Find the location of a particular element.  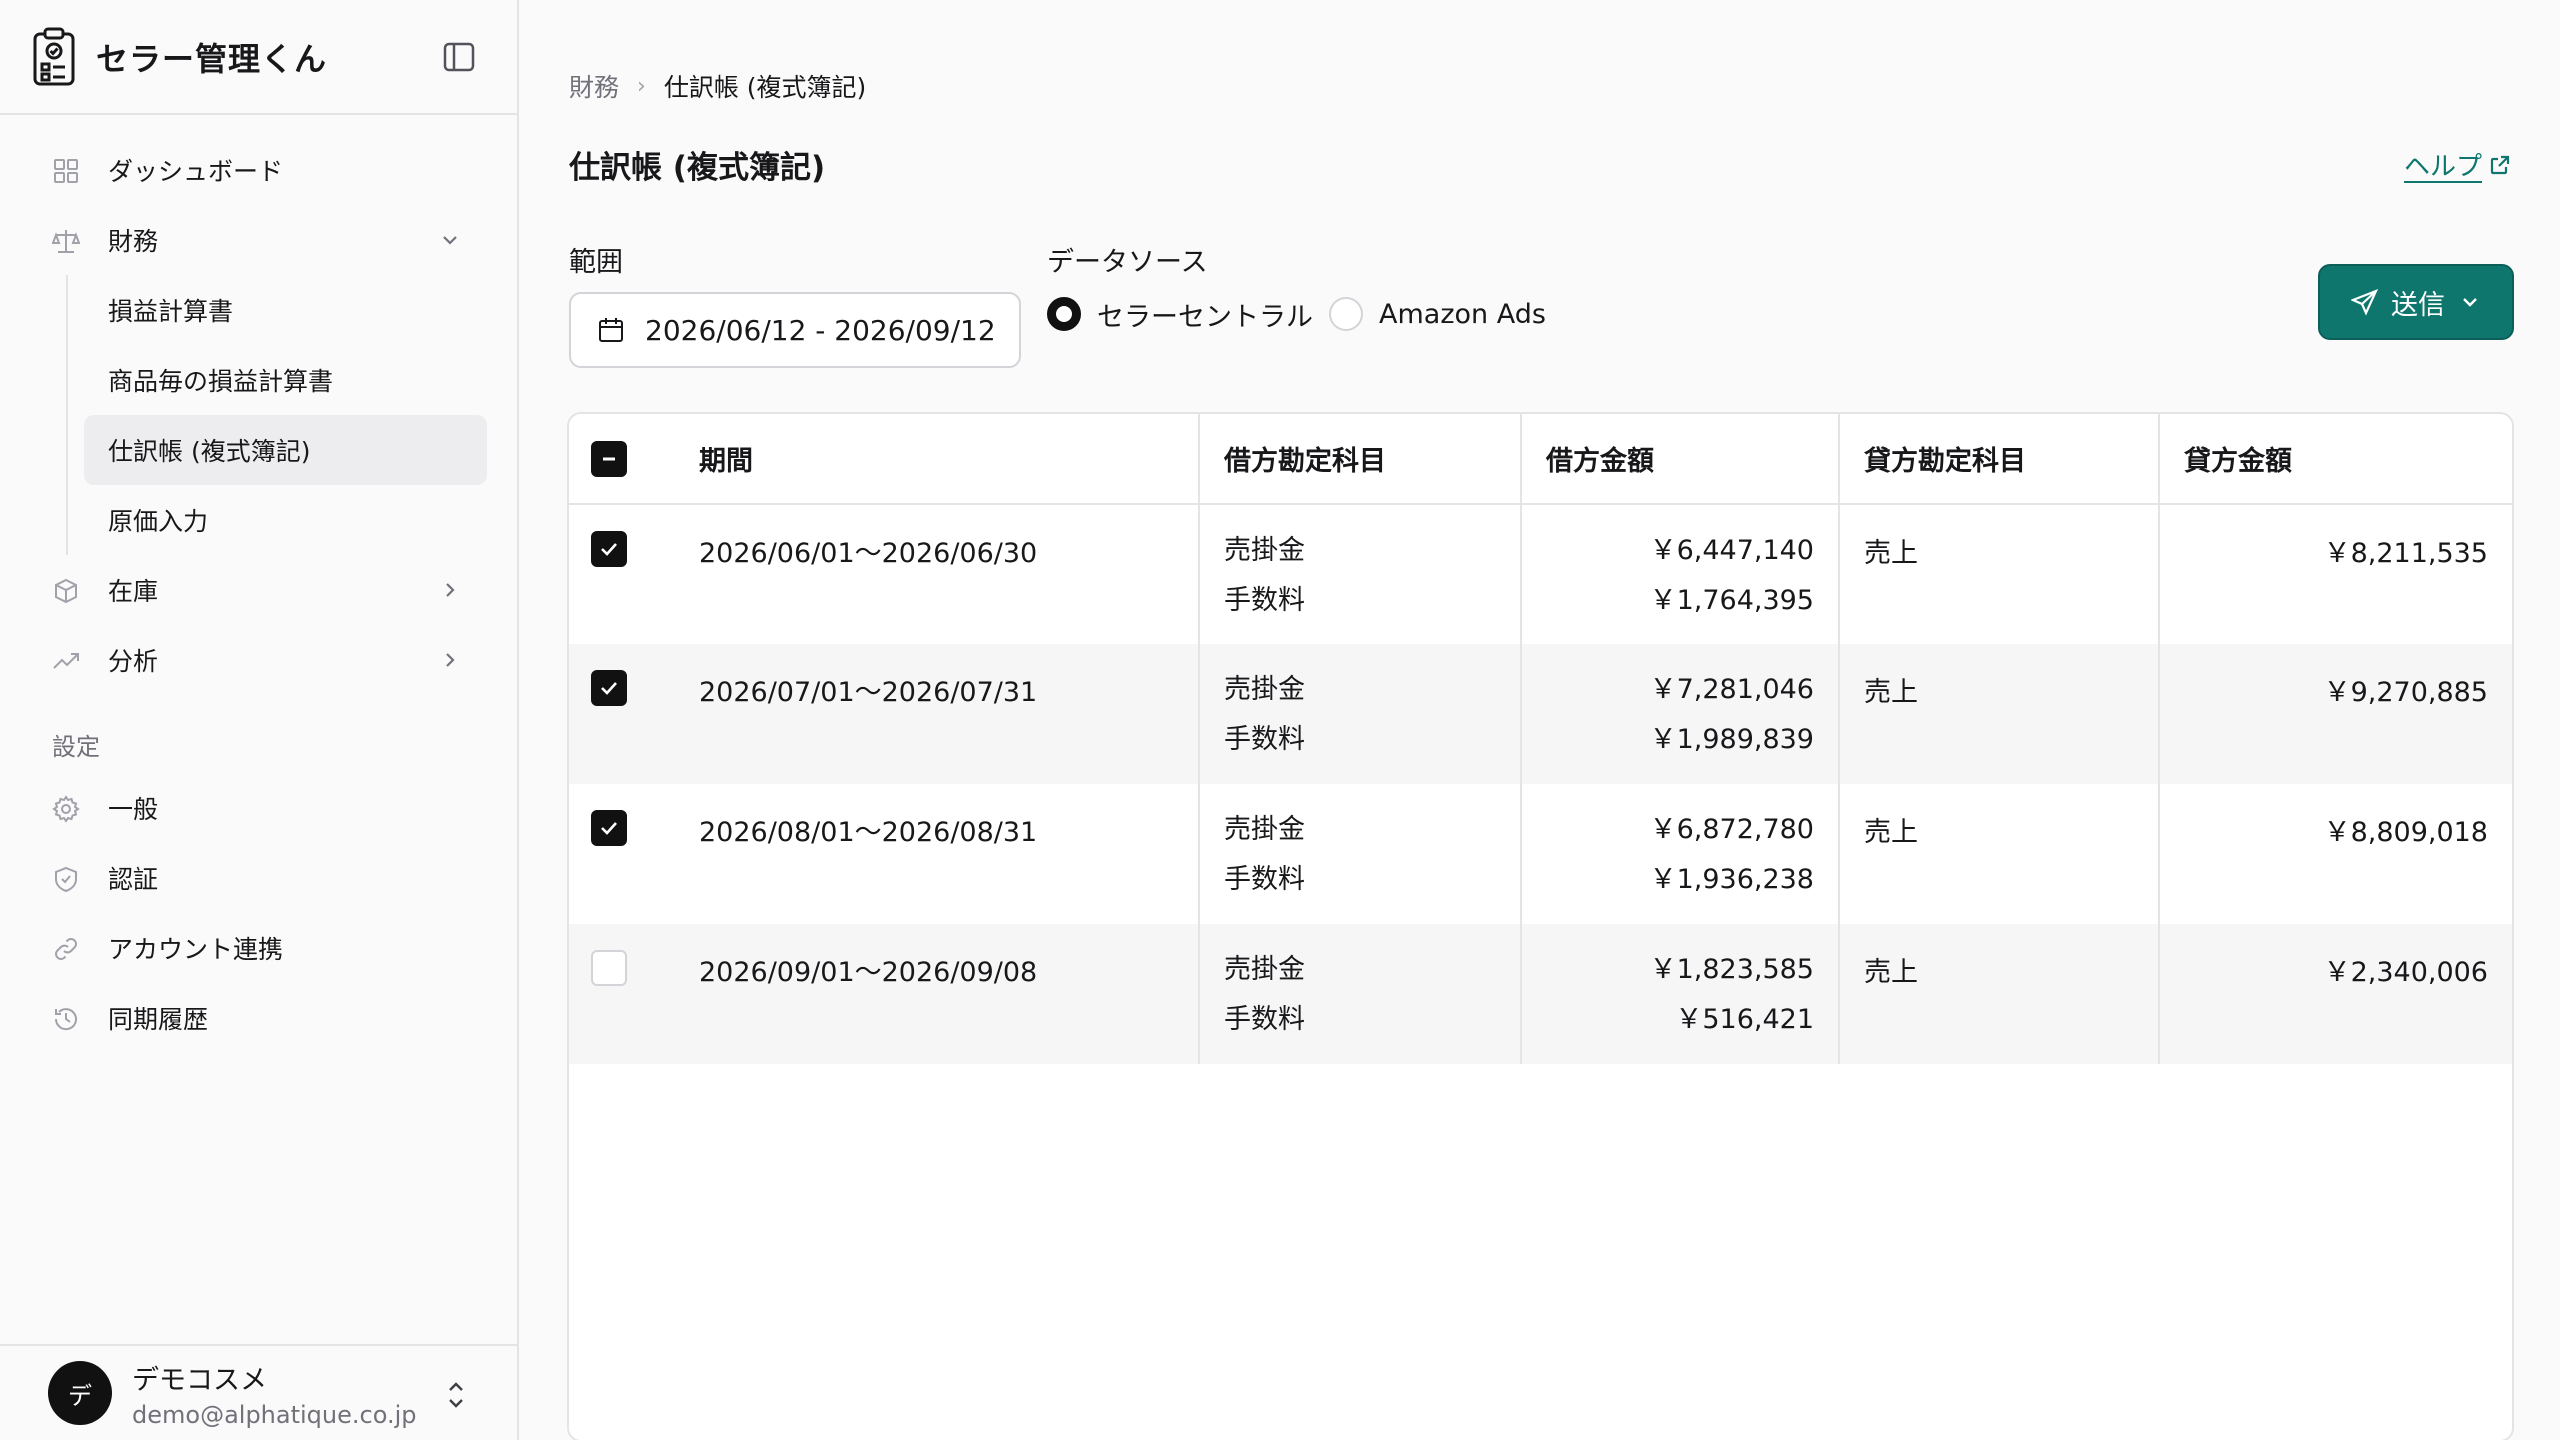

sidebar-toggle-icon is located at coordinates (459, 57).